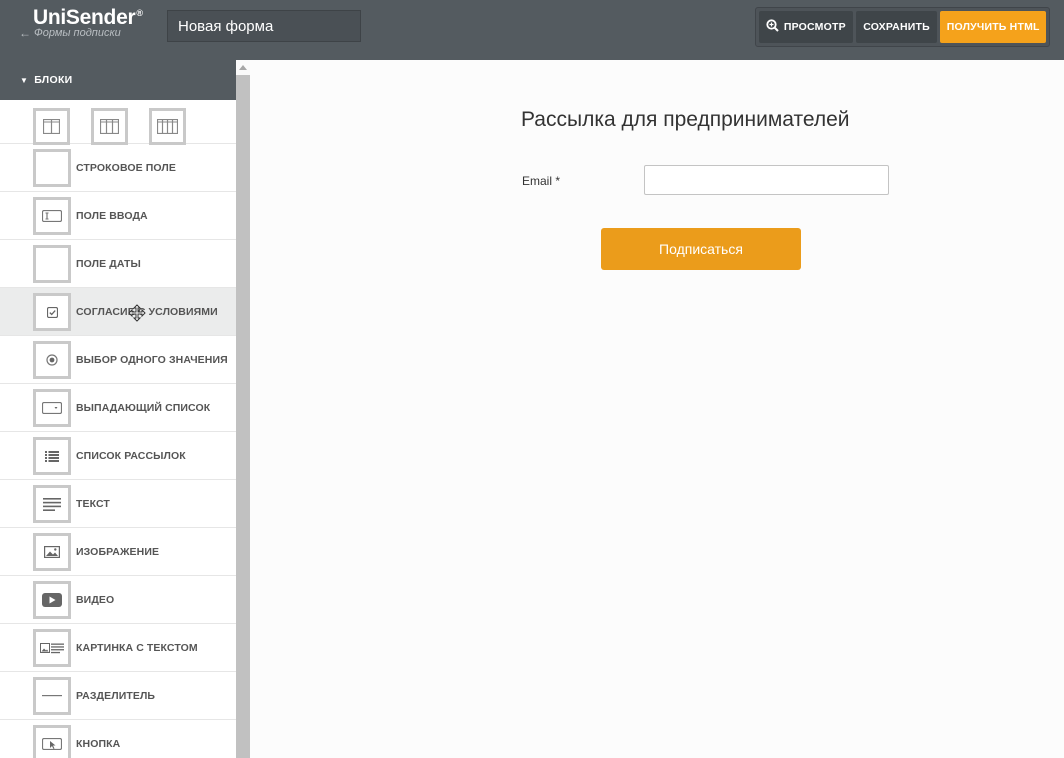  Describe the element at coordinates (131, 456) in the screenshot. I see `sidebar-item-label: СПИСОК РАССЫЛОК` at that location.